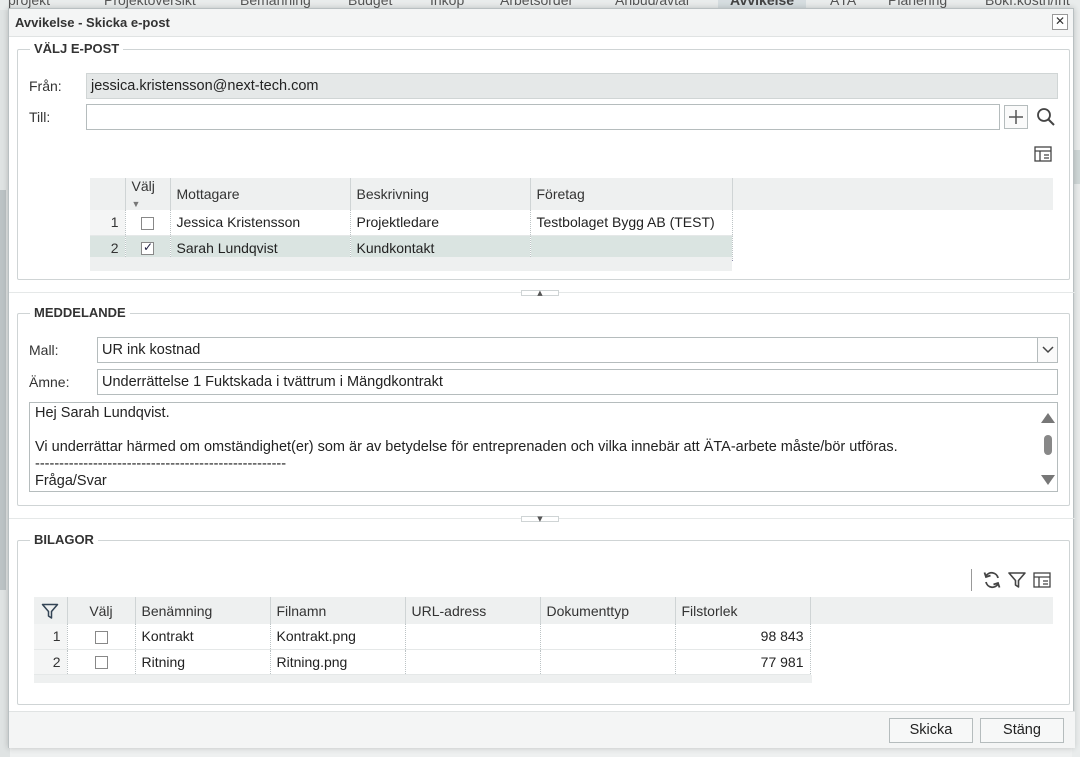  I want to click on column-filter-cell, so click(51, 610).